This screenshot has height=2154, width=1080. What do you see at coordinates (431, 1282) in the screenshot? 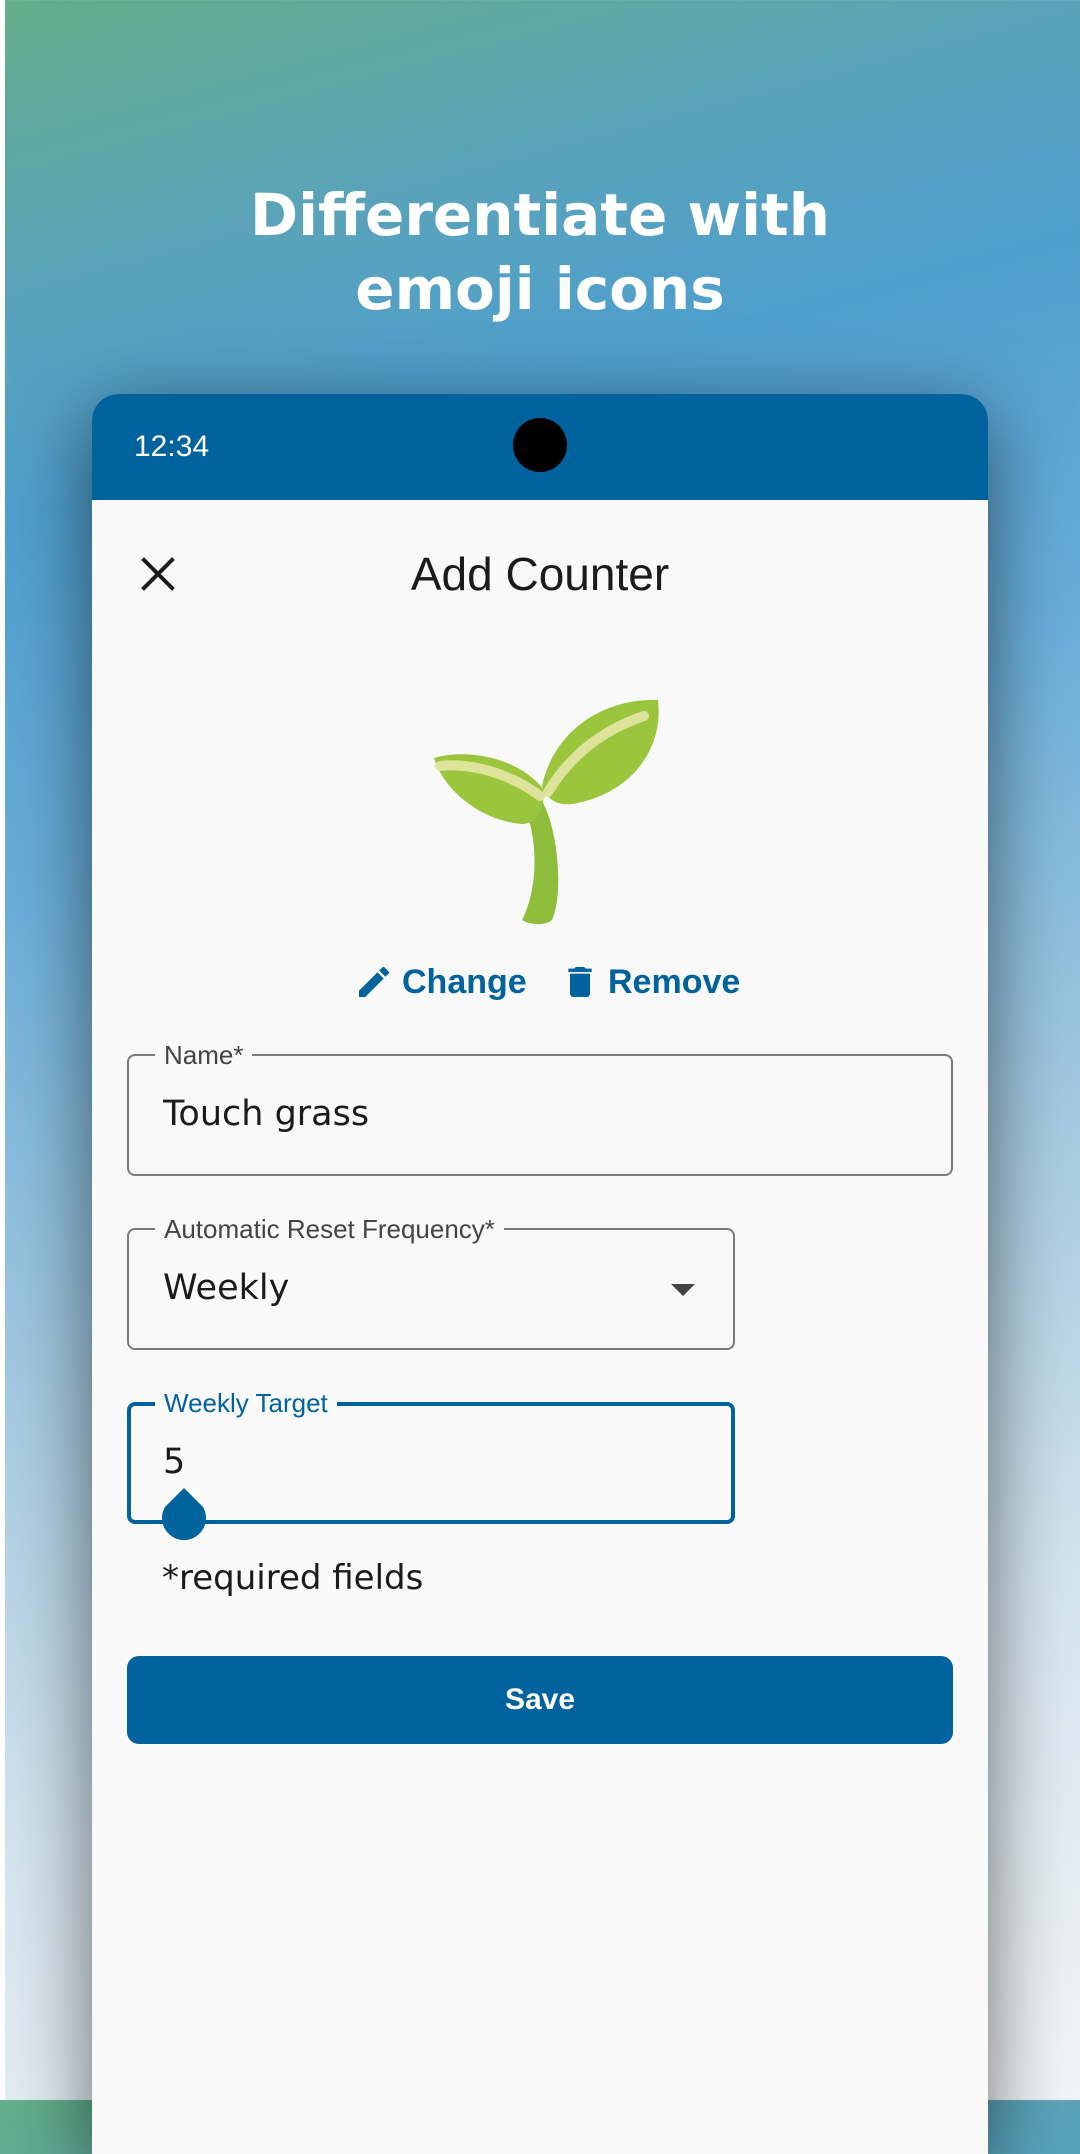
I see `reset-frequency-select: Automatic Reset Frequency* Weekly` at bounding box center [431, 1282].